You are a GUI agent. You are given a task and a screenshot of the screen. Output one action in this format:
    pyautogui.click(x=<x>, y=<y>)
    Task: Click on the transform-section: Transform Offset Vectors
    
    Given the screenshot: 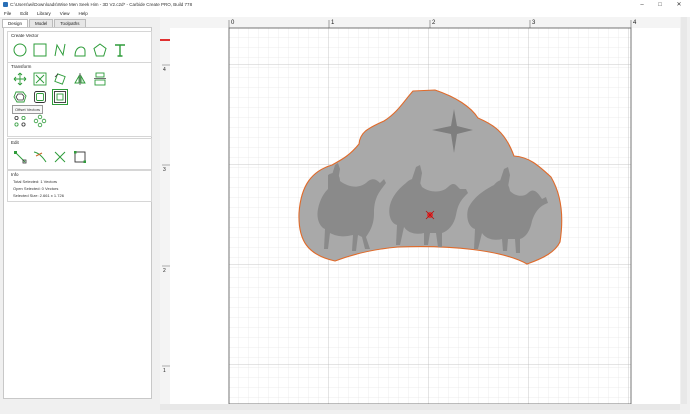 What is the action you would take?
    pyautogui.click(x=79, y=99)
    